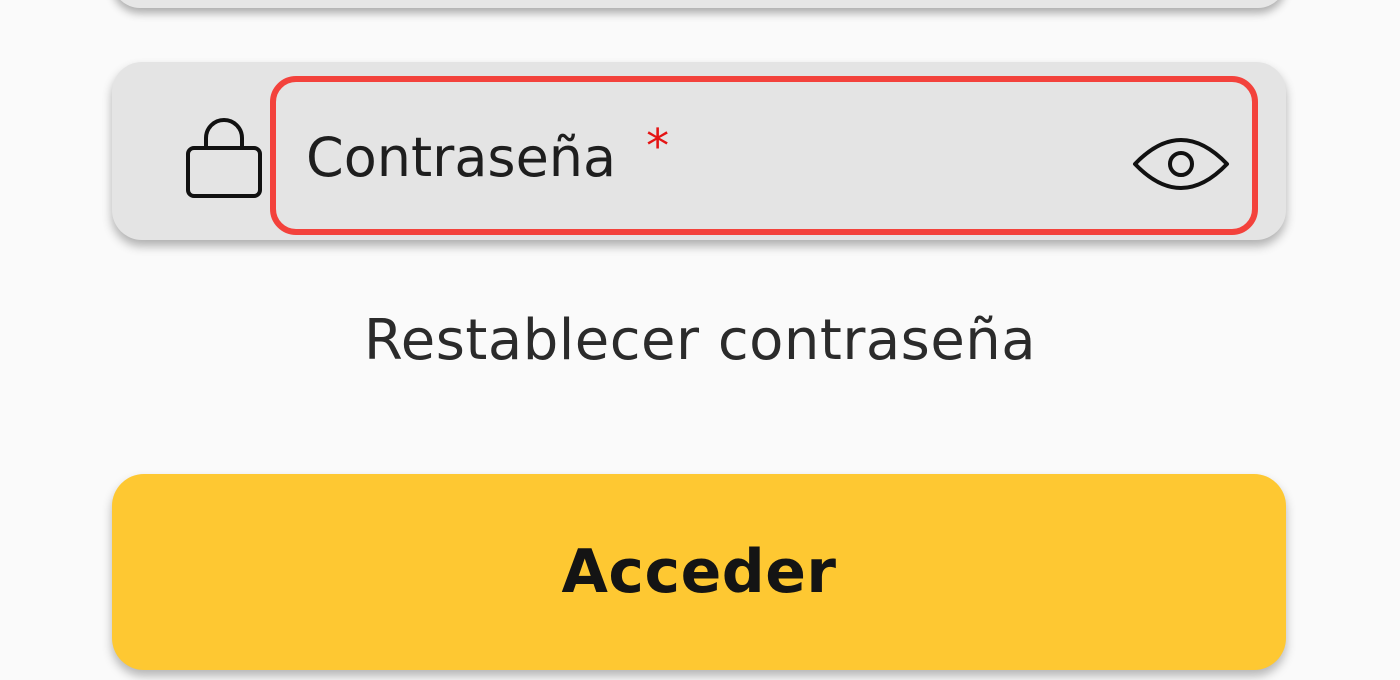  I want to click on previous-input-field, so click(699, 4).